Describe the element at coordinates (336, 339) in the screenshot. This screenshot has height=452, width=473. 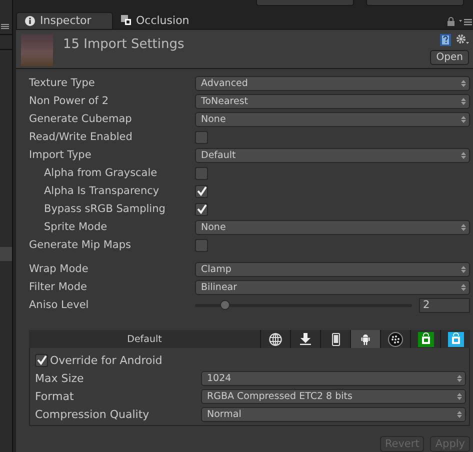
I see `phone-icon` at that location.